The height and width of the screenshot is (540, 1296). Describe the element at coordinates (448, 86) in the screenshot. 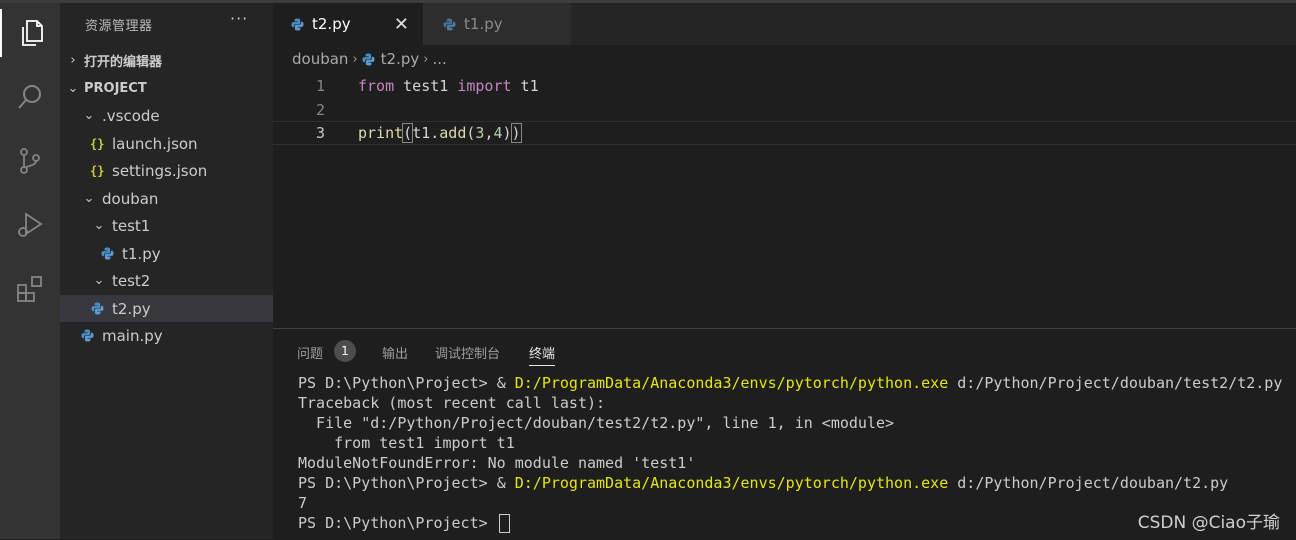

I see `code-text: from test1 import t1` at that location.